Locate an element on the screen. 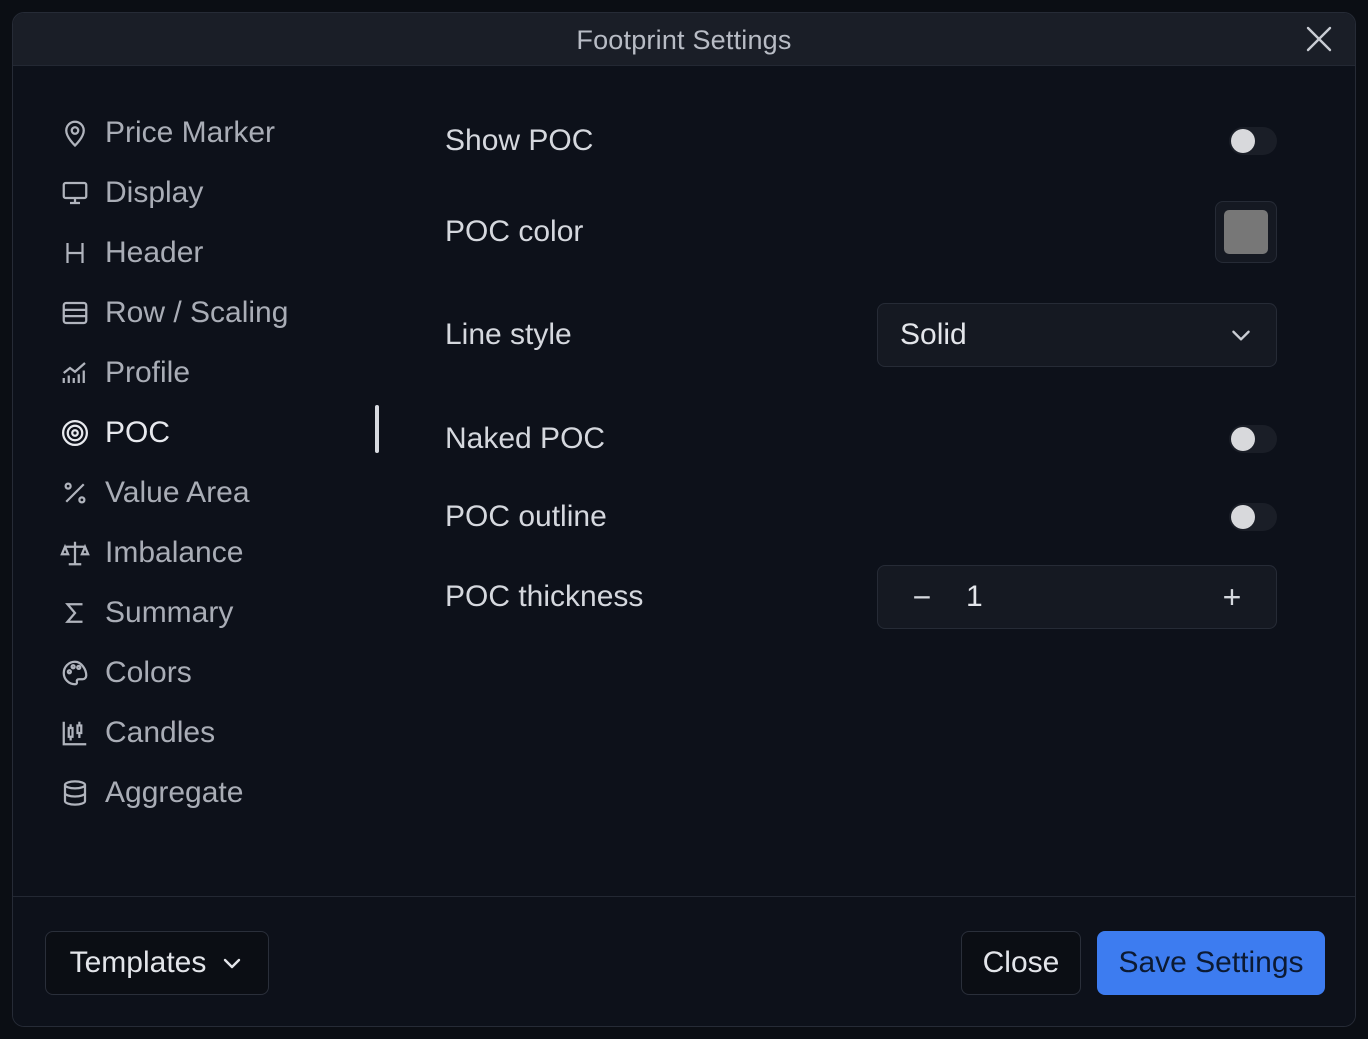  poc-color-label: POC color is located at coordinates (514, 231).